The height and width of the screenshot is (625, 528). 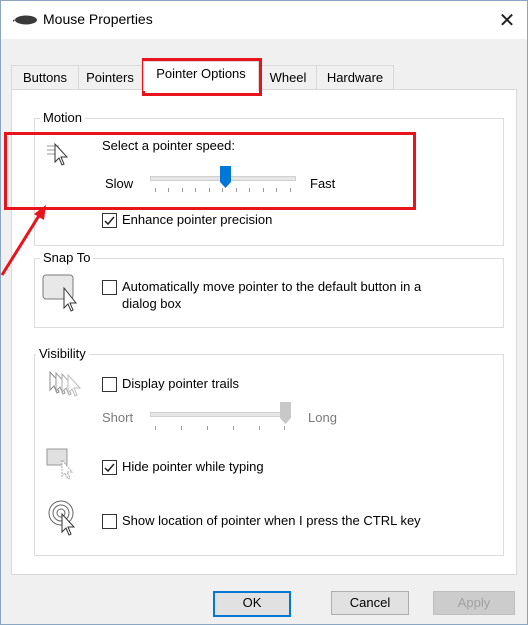 I want to click on tab-pointers: Pointers, so click(x=110, y=77).